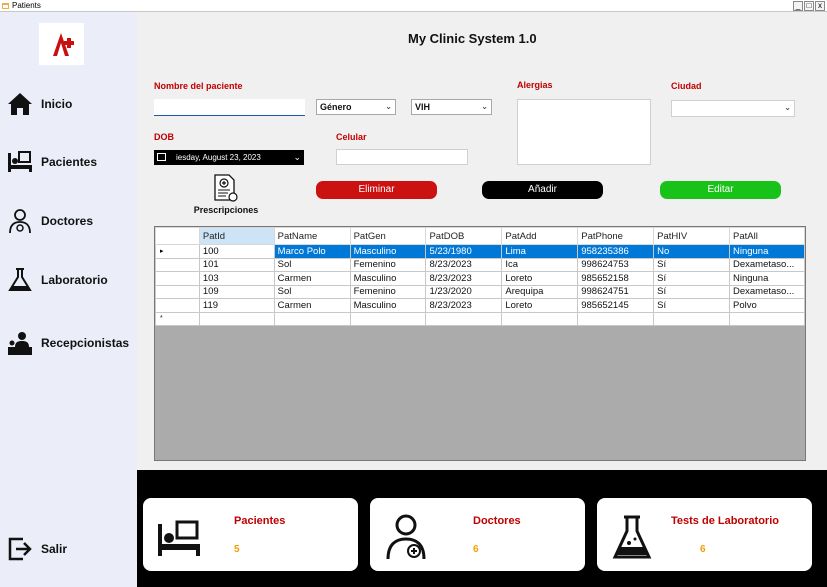  I want to click on vih-select: VIH ⌄, so click(451, 107).